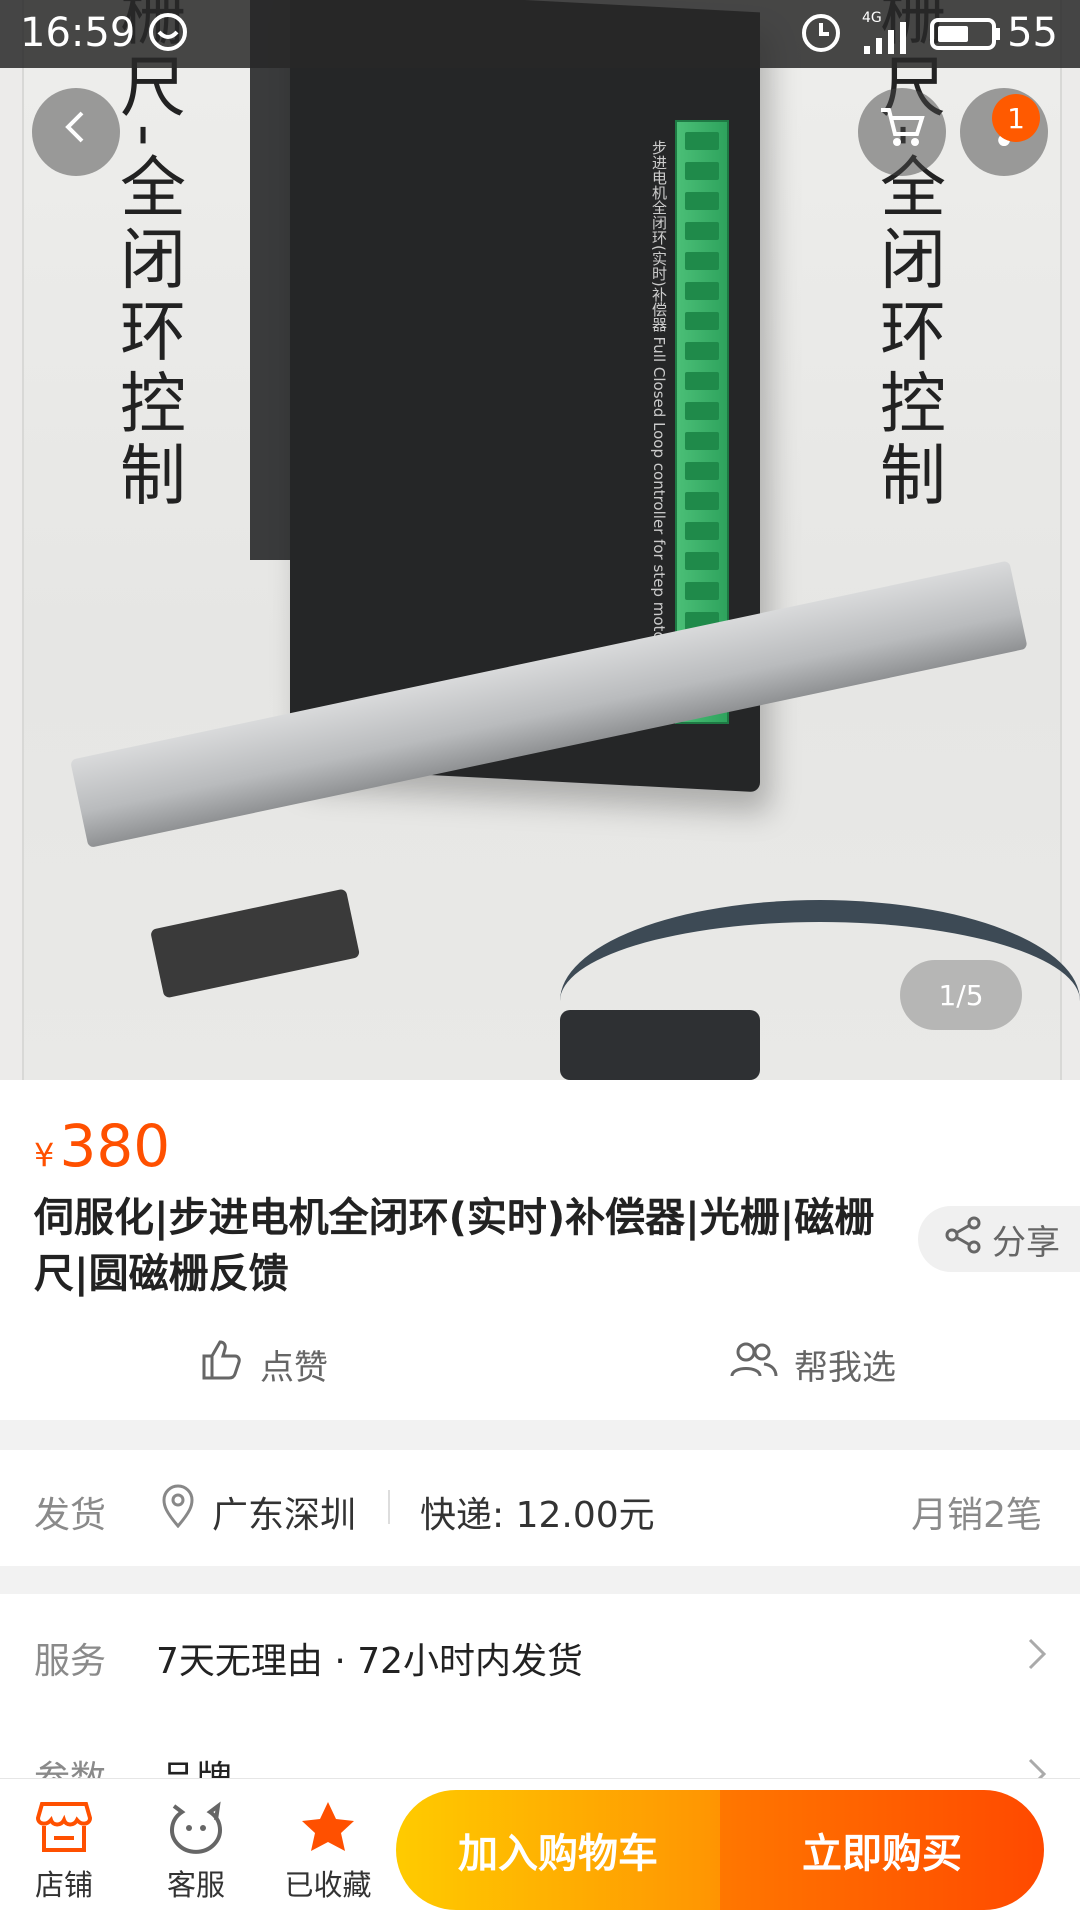 The height and width of the screenshot is (1921, 1080). I want to click on shipping-label: 发货, so click(70, 1515).